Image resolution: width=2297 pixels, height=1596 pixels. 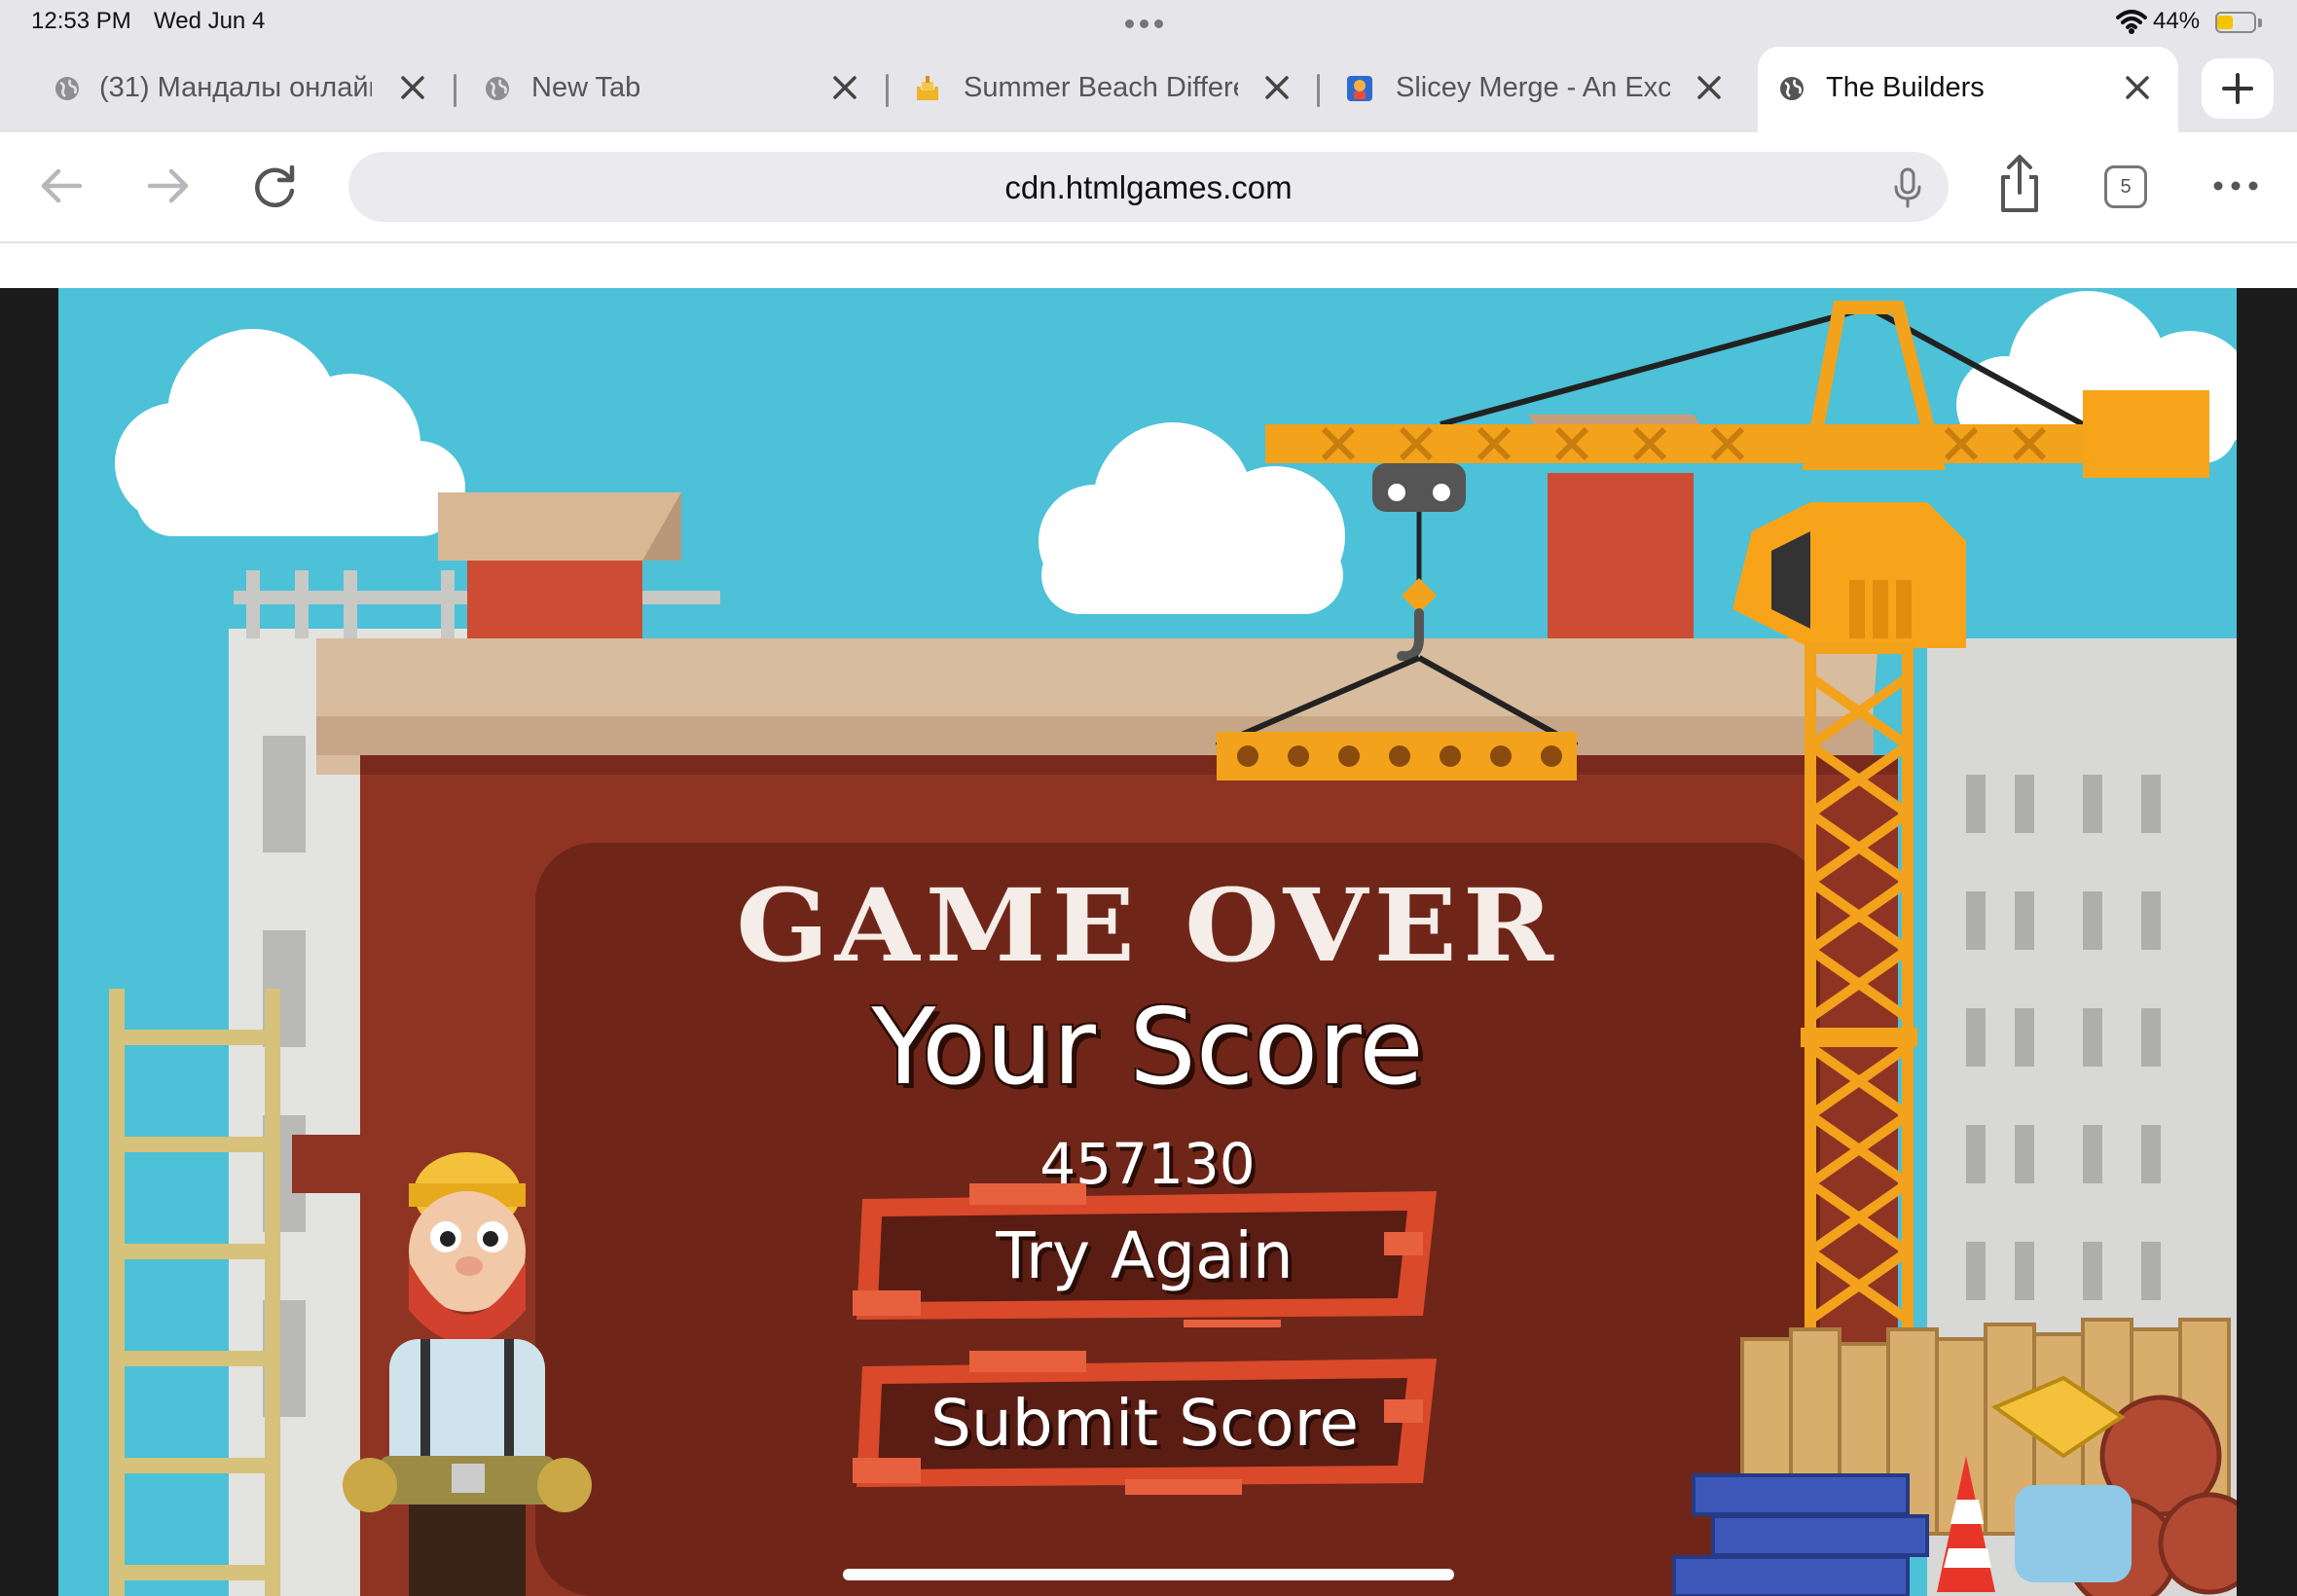 I want to click on tab-new-tab: New Tab, so click(x=669, y=89).